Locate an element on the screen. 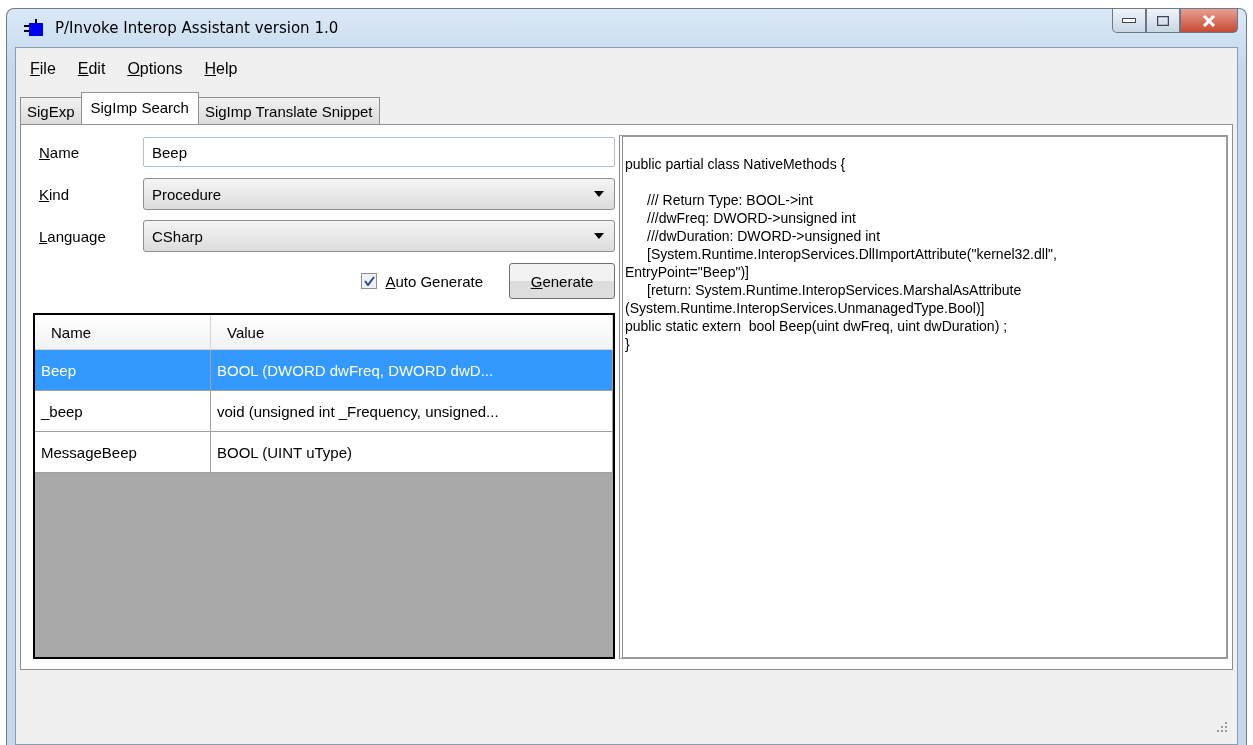  minimize-button is located at coordinates (1129, 21).